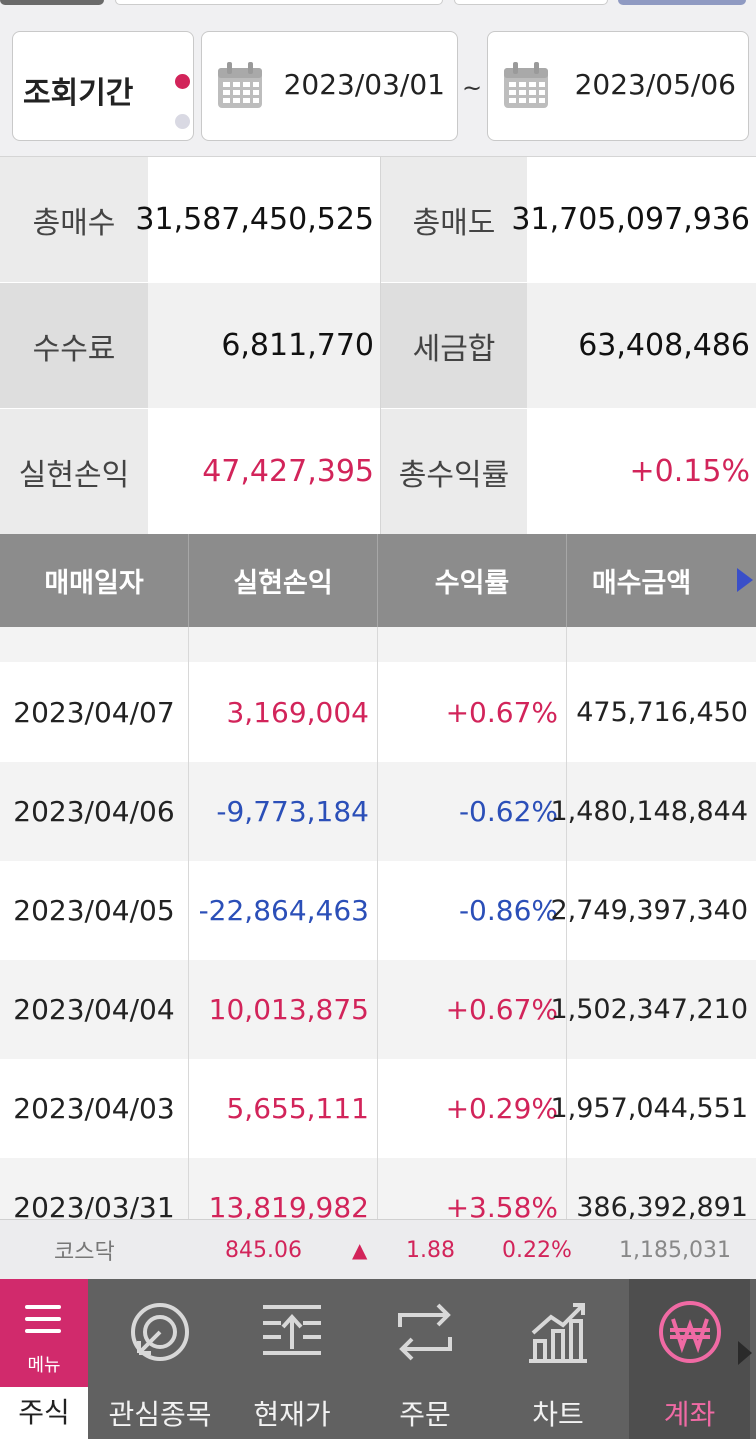 This screenshot has width=756, height=1439. I want to click on summary-row-trades: 총매수 31,587,450,525 총매도 31,705,097,936, so click(378, 219).